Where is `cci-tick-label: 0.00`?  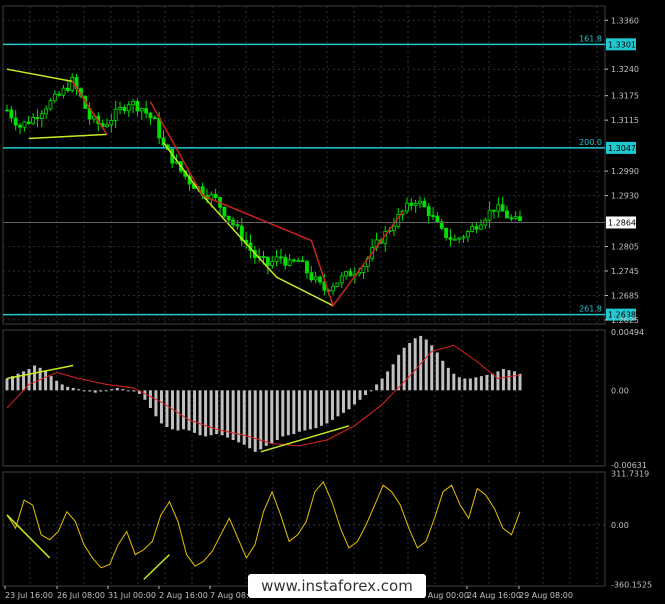
cci-tick-label: 0.00 is located at coordinates (620, 525).